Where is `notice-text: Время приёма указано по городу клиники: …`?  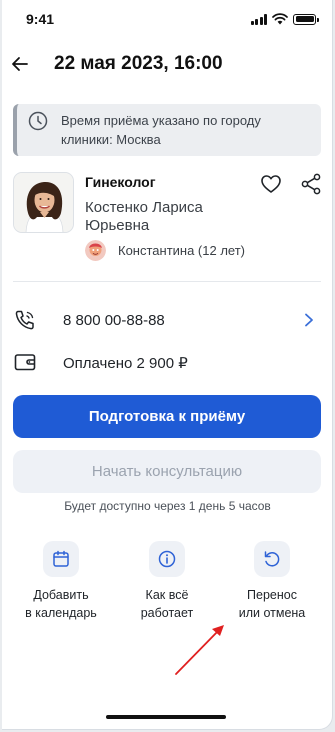 notice-text: Время приёма указано по городу клиники: … is located at coordinates (161, 130).